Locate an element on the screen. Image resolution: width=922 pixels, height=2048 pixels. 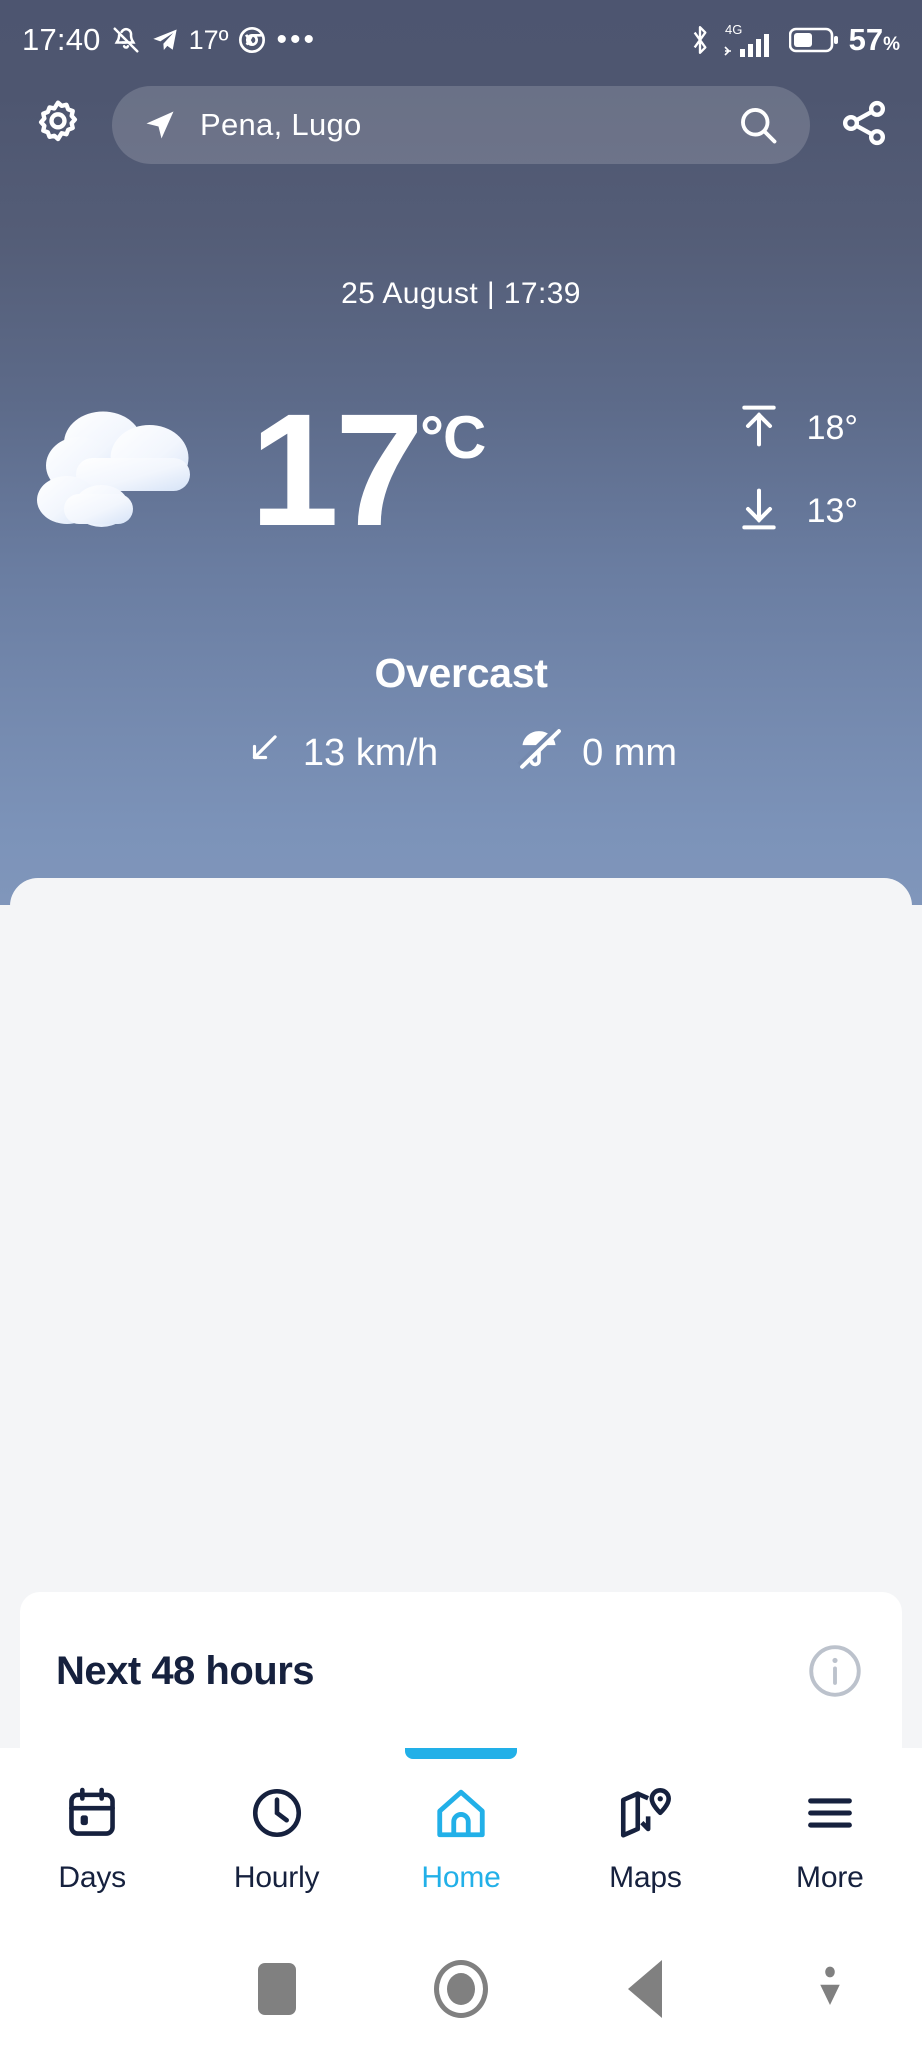
signal-bars-icon: 4G is located at coordinates (751, 40).